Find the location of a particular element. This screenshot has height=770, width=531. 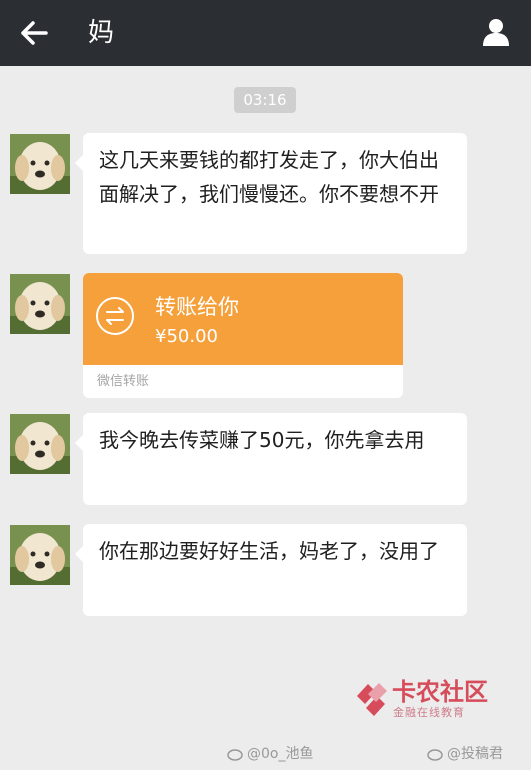

back-button is located at coordinates (34, 33).